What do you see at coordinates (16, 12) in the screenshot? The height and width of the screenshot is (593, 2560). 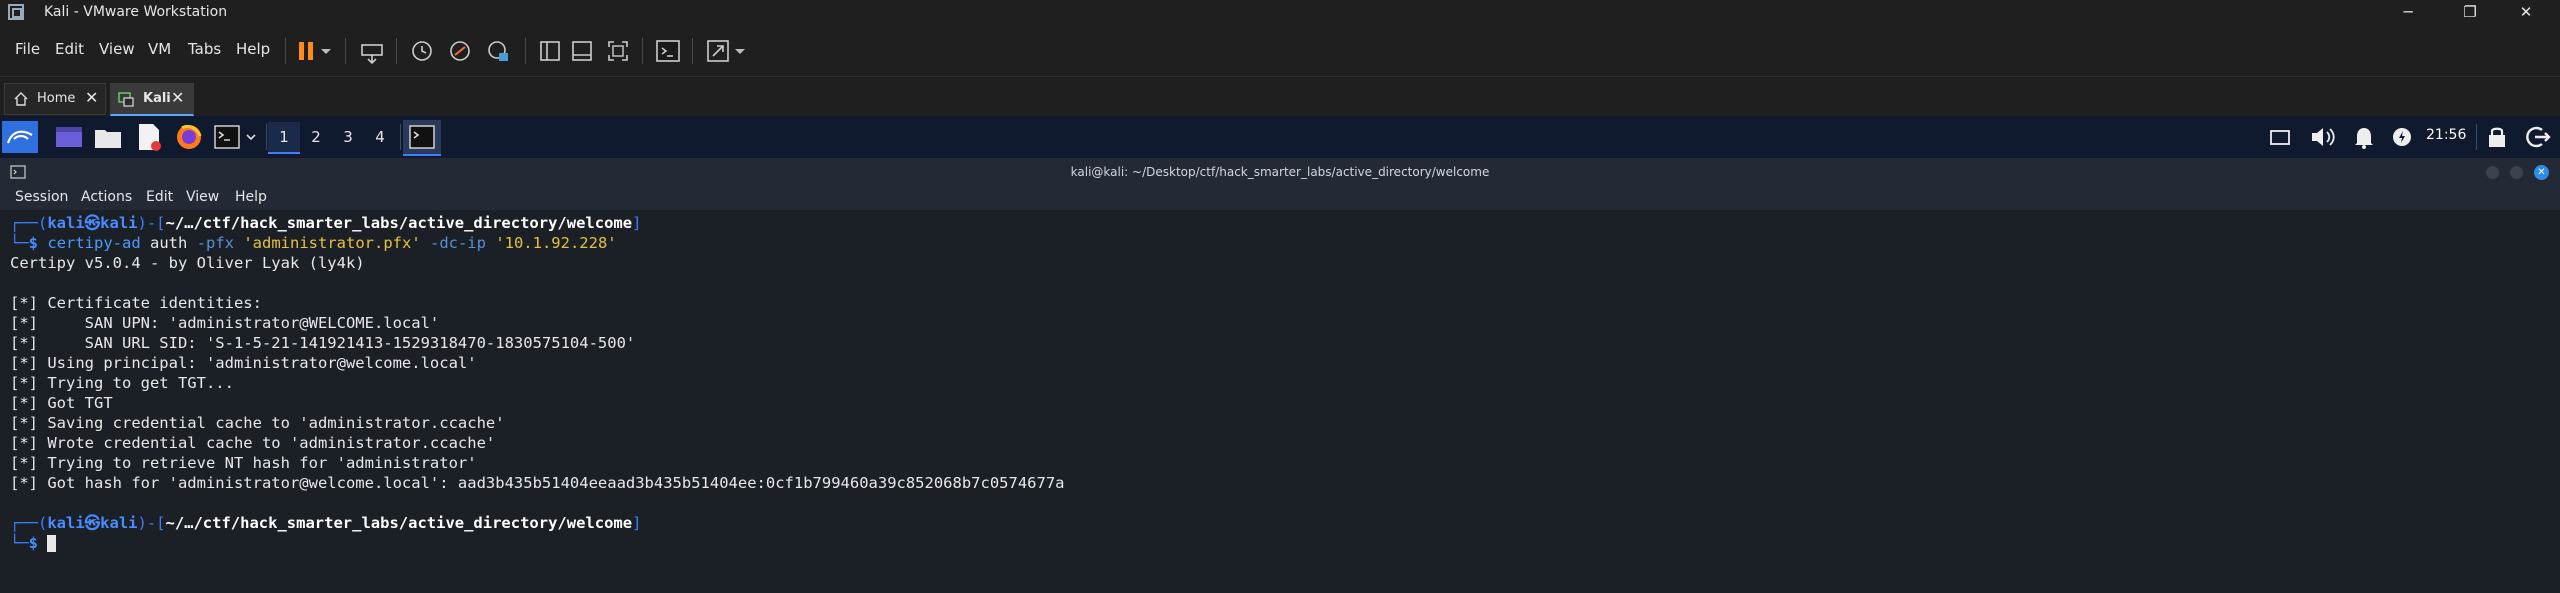 I see `vmware-logo-icon` at bounding box center [16, 12].